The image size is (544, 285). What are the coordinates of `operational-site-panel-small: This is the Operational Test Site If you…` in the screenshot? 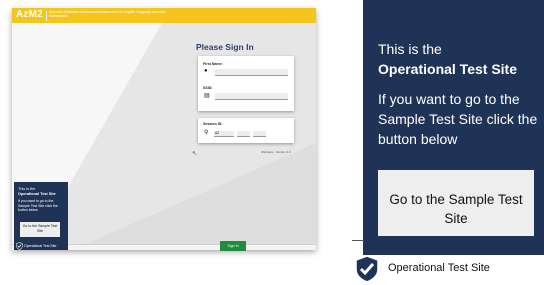 It's located at (41, 216).